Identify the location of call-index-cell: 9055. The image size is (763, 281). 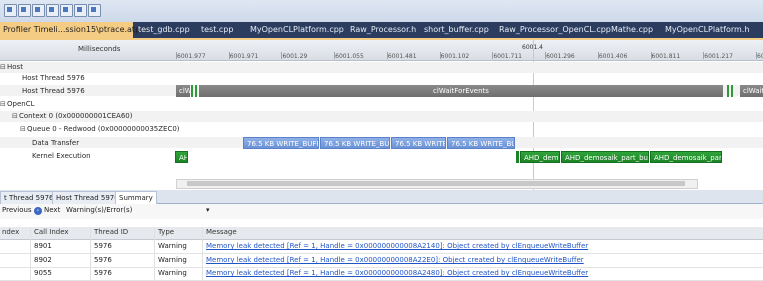
(43, 273).